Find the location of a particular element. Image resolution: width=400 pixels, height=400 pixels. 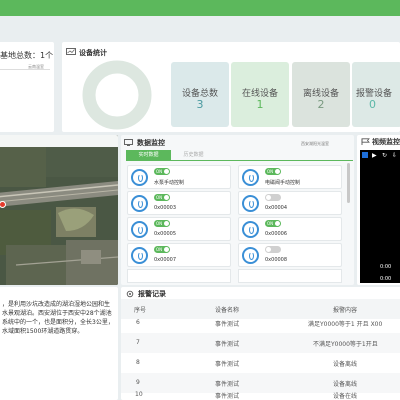

table-row: 7 事件测试 不满足Y0000等于1开且 is located at coordinates (260, 343).